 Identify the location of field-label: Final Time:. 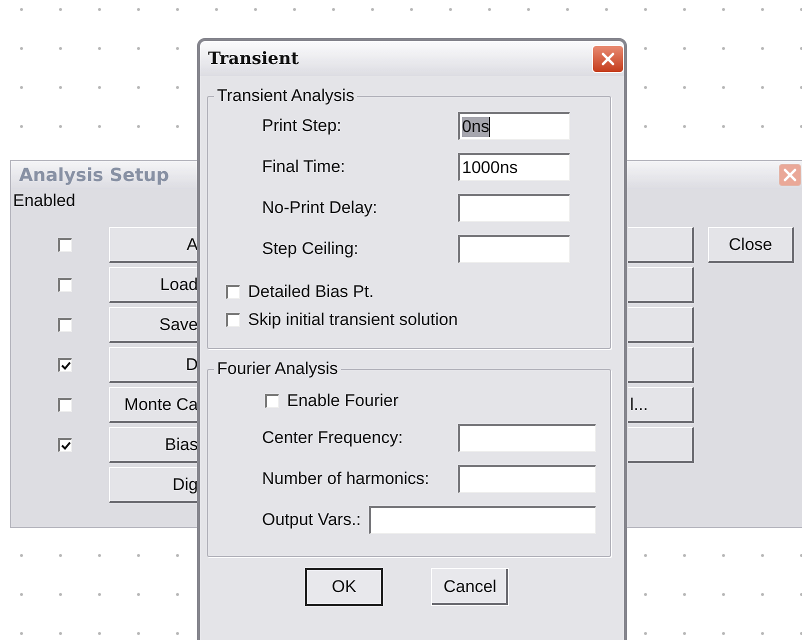
(304, 167).